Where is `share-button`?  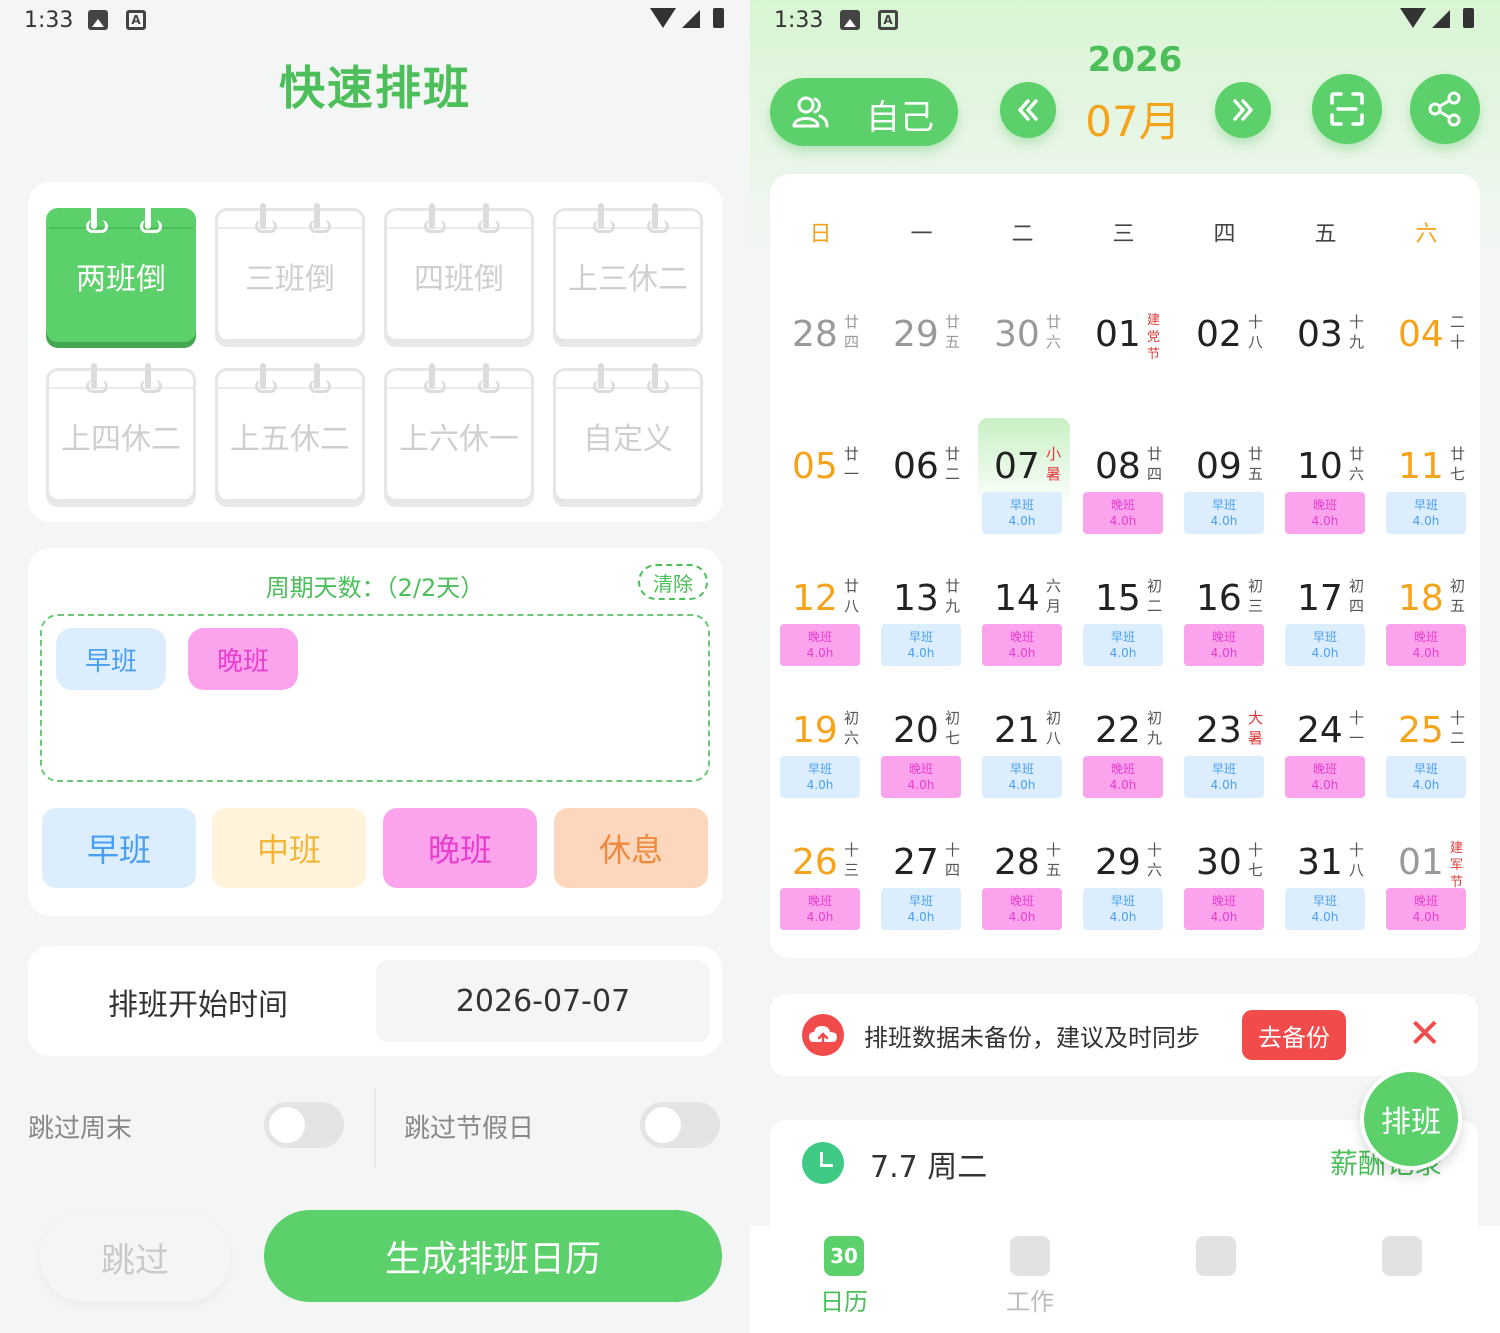 share-button is located at coordinates (1445, 109).